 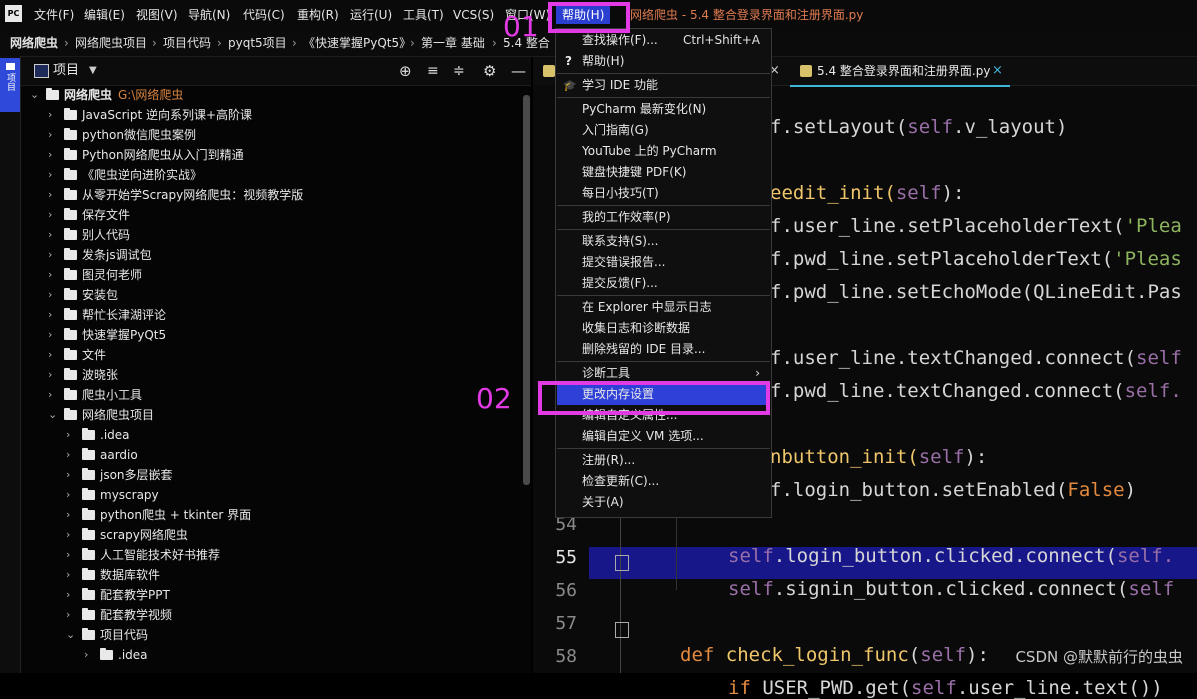 I want to click on breadcrumb-item: 网络爬虫, so click(x=34, y=43).